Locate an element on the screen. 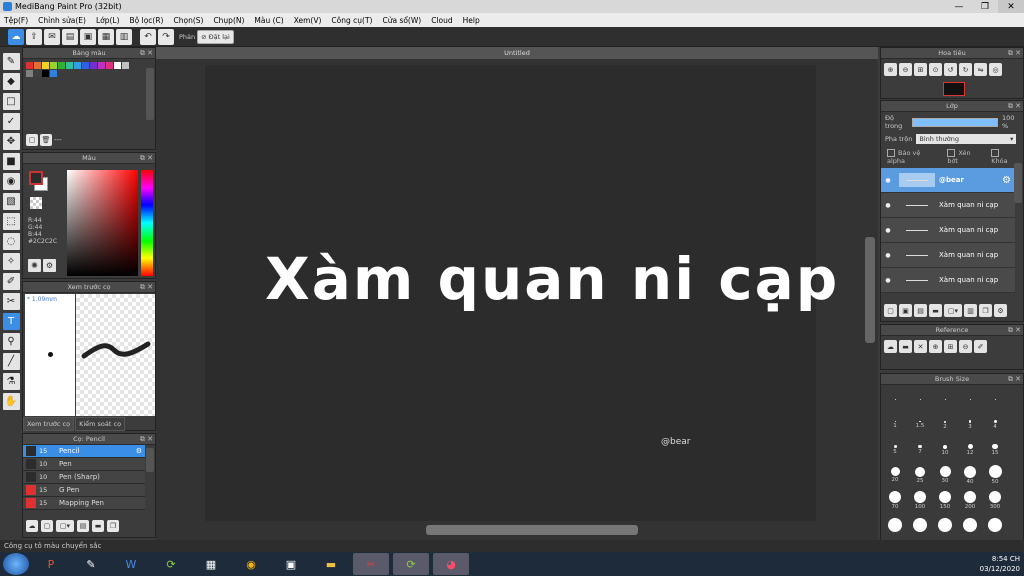 This screenshot has width=1024, height=576. snipping-tool-icon: ✂ is located at coordinates (371, 564).